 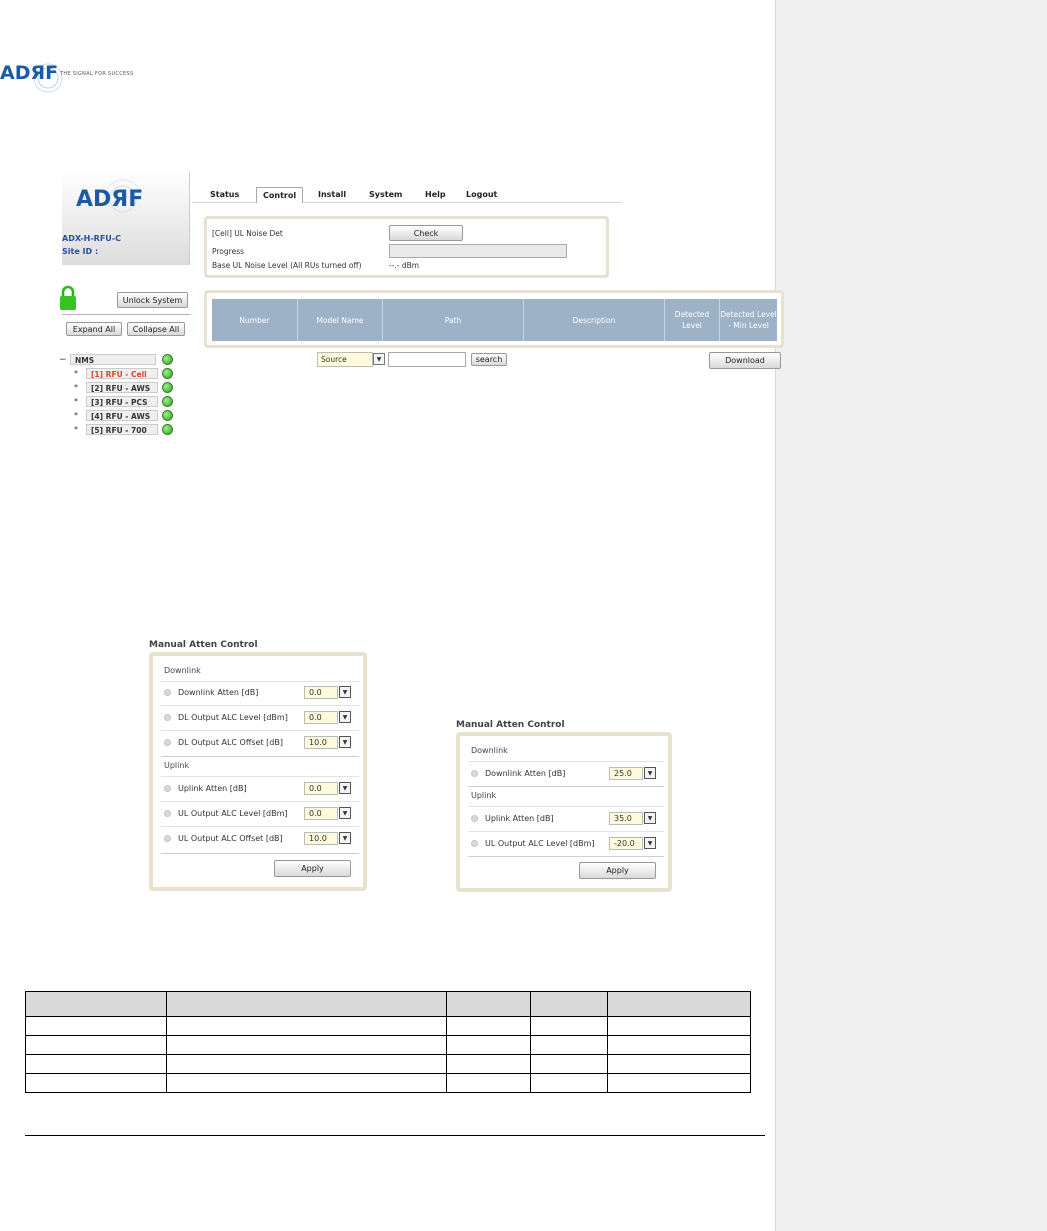 I want to click on downlink-atten-select: 25.0, so click(x=626, y=773).